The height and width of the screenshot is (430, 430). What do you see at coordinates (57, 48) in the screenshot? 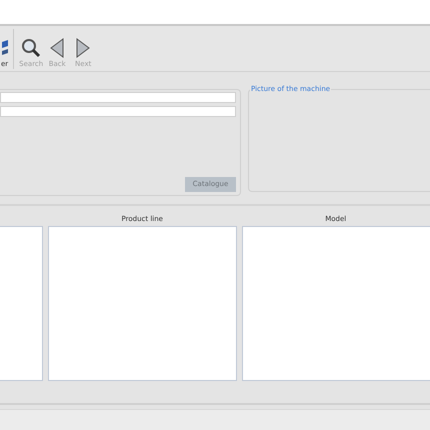
I see `left-triangle-icon` at bounding box center [57, 48].